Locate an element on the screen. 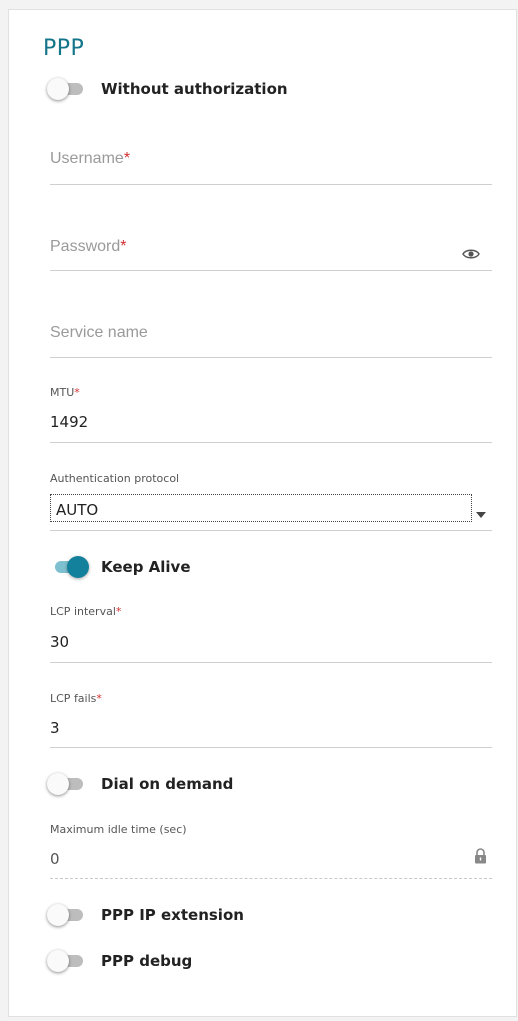 The width and height of the screenshot is (518, 1021). mtu-underline is located at coordinates (271, 442).